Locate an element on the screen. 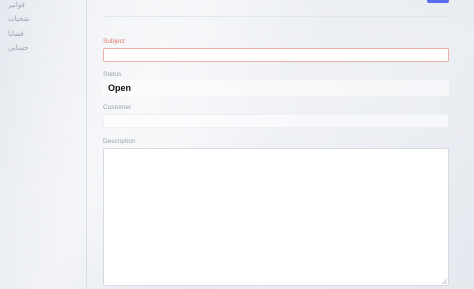 Image resolution: width=474 pixels, height=289 pixels. sidebar-item-cases: قضايا is located at coordinates (16, 34).